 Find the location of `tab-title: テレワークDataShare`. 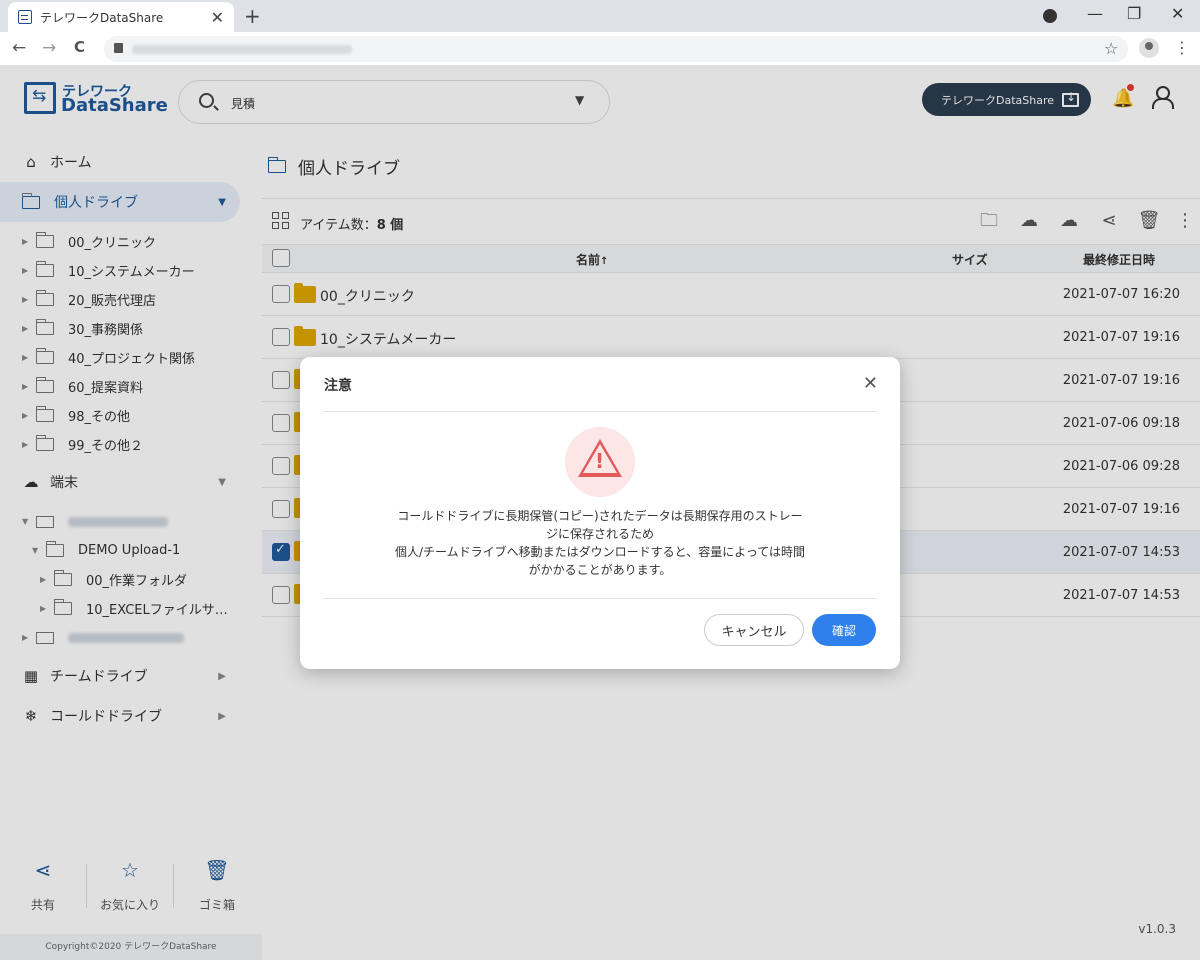

tab-title: テレワークDataShare is located at coordinates (102, 17).